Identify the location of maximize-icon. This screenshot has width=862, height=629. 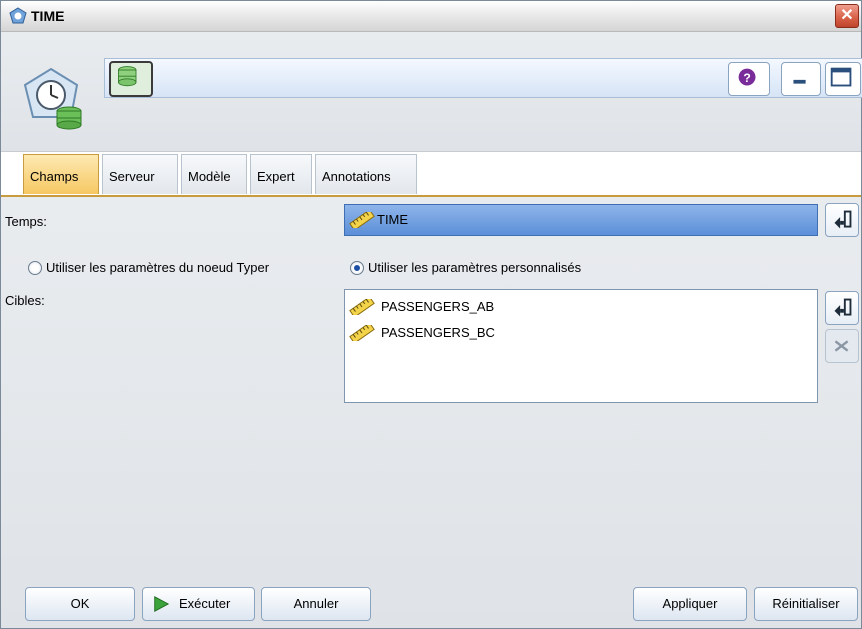
(841, 77).